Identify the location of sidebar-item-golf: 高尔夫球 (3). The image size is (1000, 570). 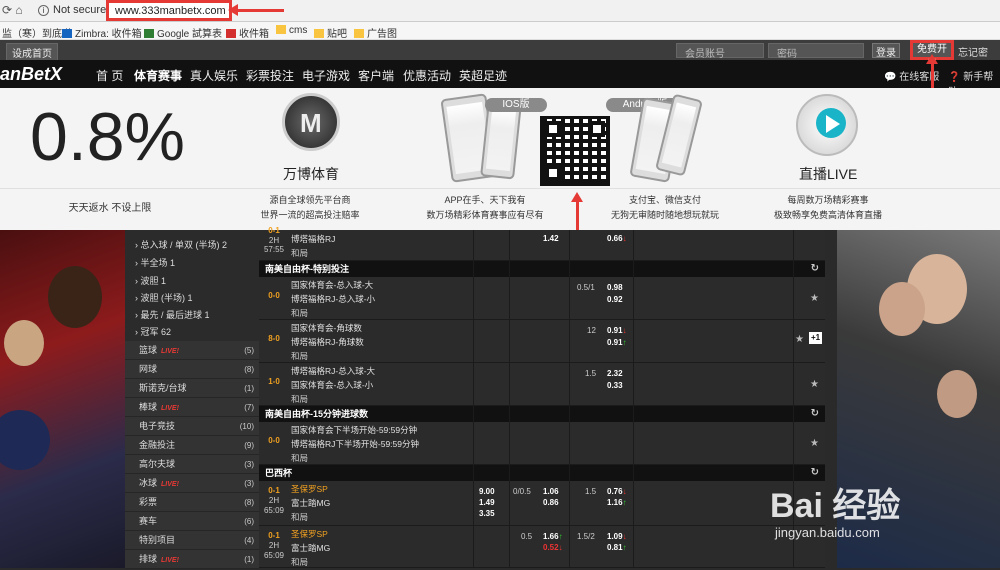
(192, 464).